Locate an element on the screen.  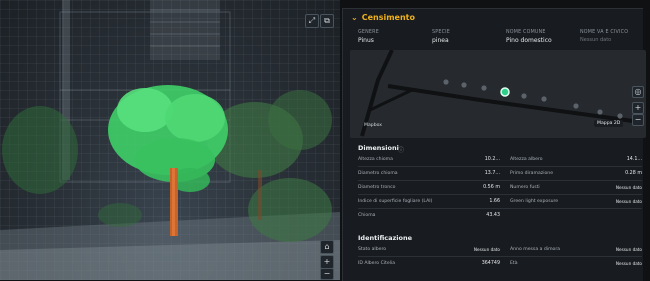
row-label: Altezza albero is located at coordinates (526, 159).